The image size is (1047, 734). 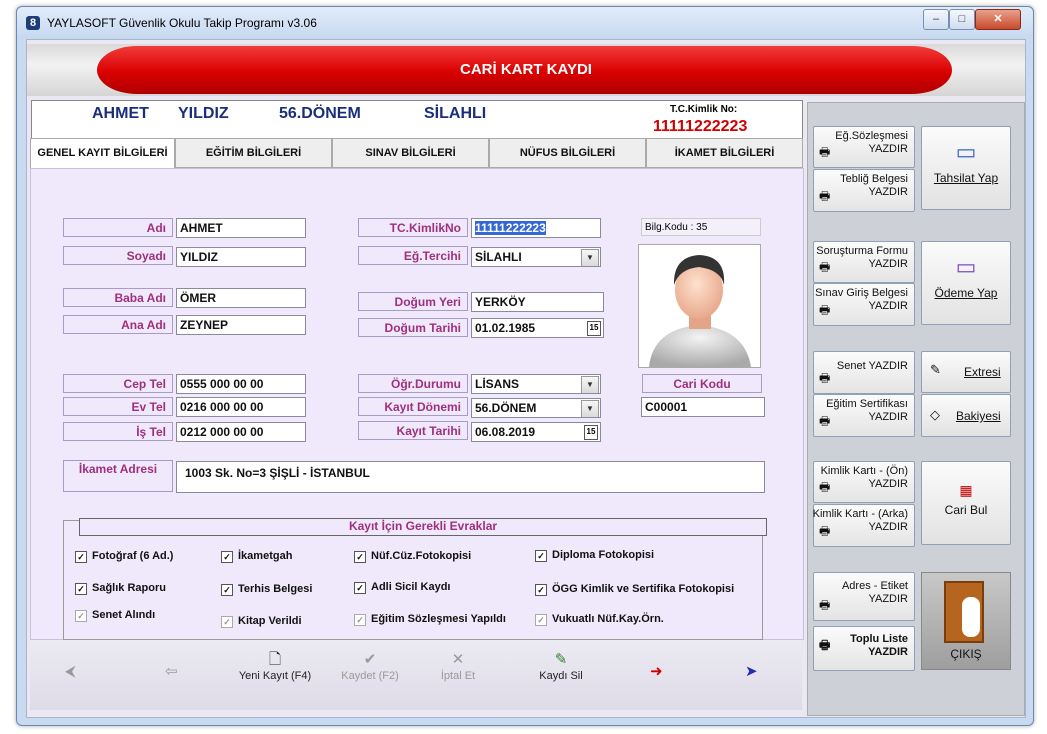 What do you see at coordinates (120, 113) in the screenshot?
I see `header-ad: AHMET` at bounding box center [120, 113].